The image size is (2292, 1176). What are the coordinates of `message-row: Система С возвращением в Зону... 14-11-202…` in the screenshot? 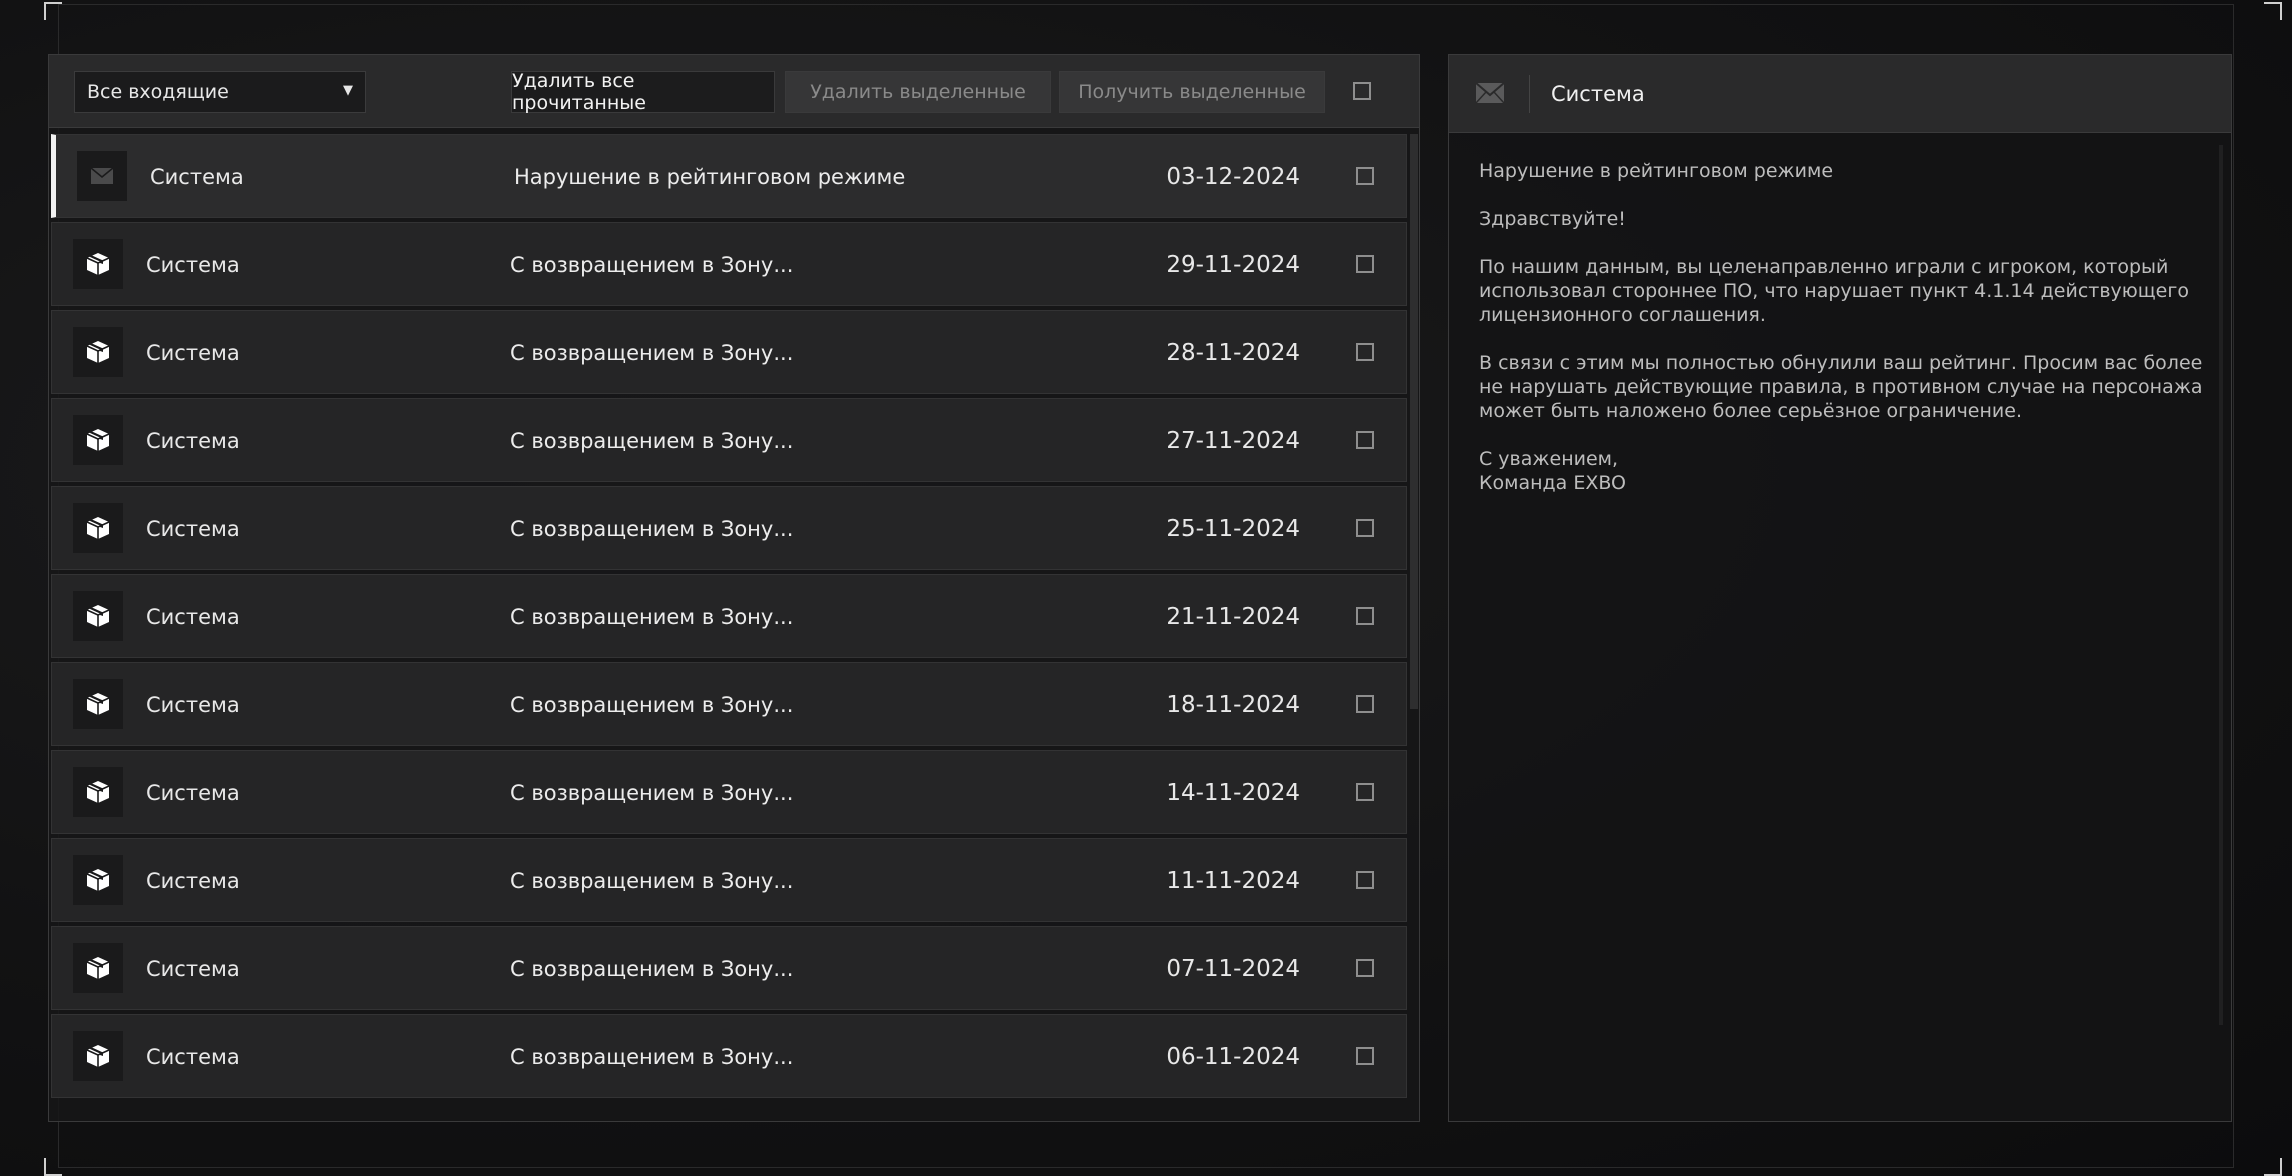 It's located at (729, 792).